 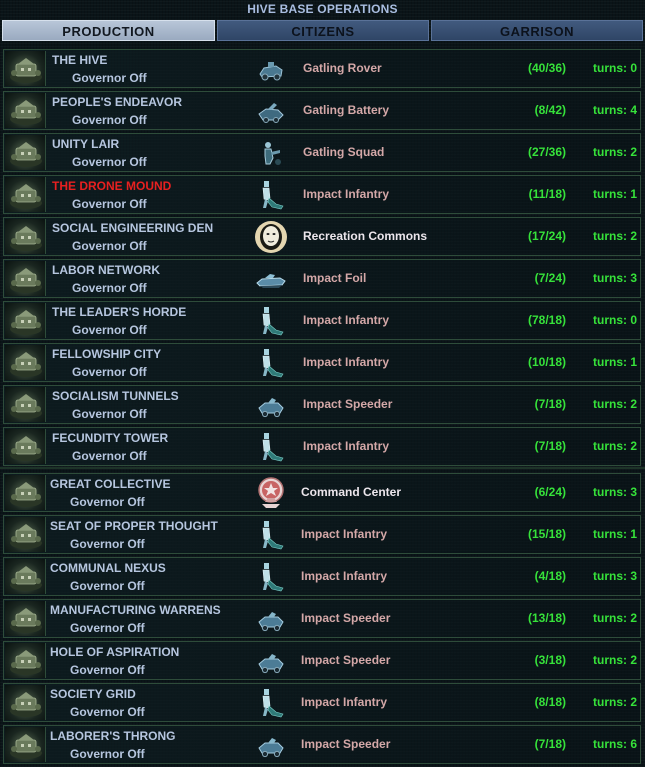 I want to click on production-item: Gatling Battery, so click(x=346, y=110).